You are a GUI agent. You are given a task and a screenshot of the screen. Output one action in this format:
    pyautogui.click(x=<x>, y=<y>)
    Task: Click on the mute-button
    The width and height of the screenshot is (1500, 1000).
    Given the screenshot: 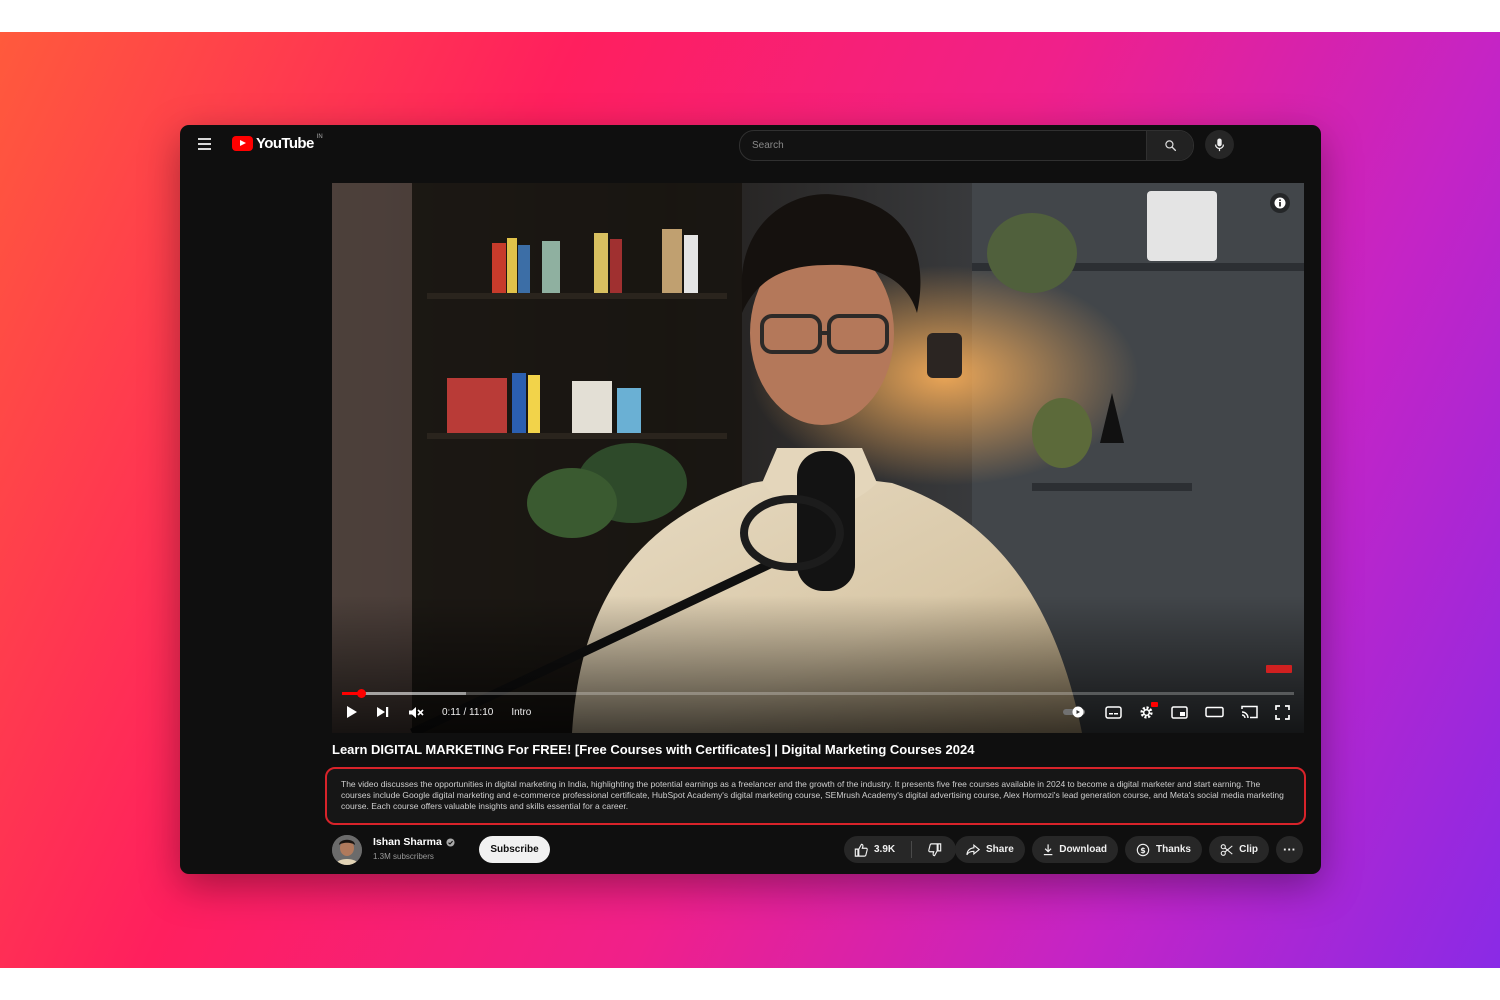 What is the action you would take?
    pyautogui.click(x=416, y=712)
    